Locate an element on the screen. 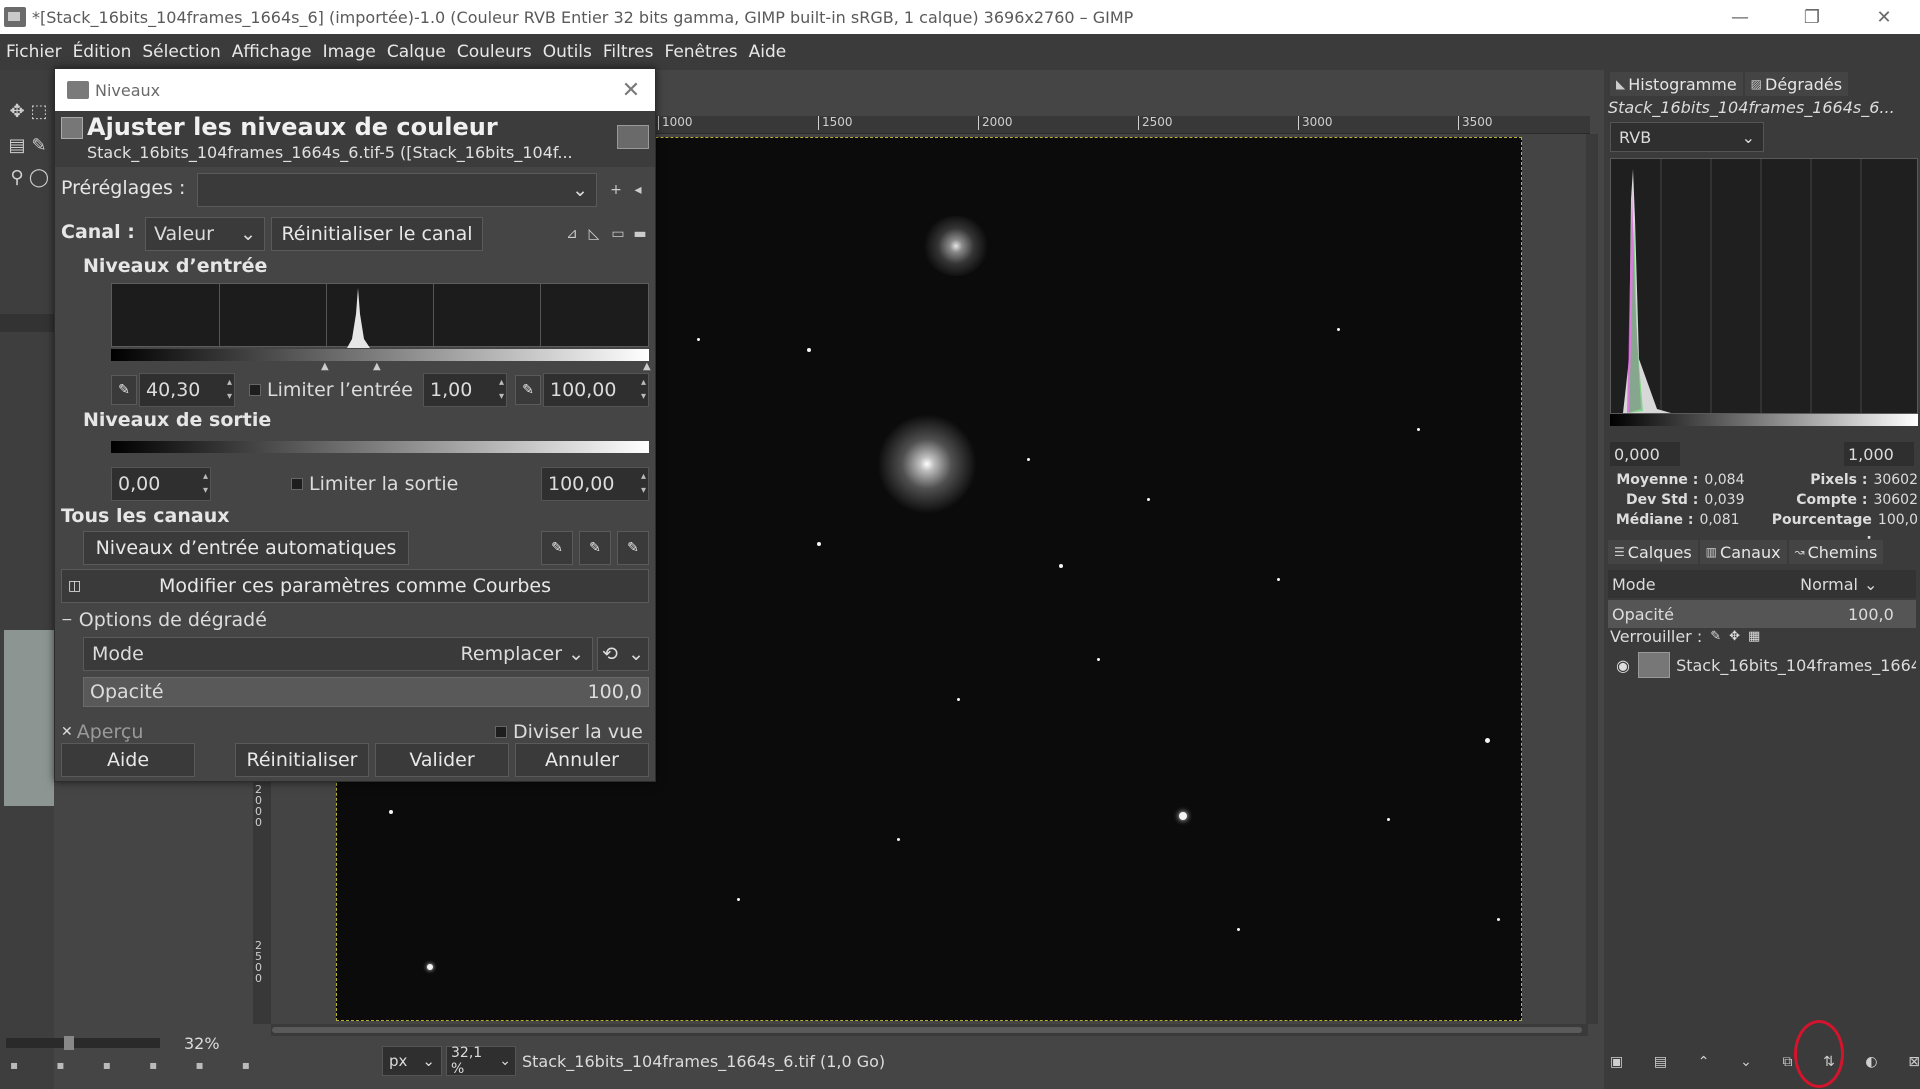 The height and width of the screenshot is (1089, 1920). tab-layers: ☰ Calques is located at coordinates (1653, 552).